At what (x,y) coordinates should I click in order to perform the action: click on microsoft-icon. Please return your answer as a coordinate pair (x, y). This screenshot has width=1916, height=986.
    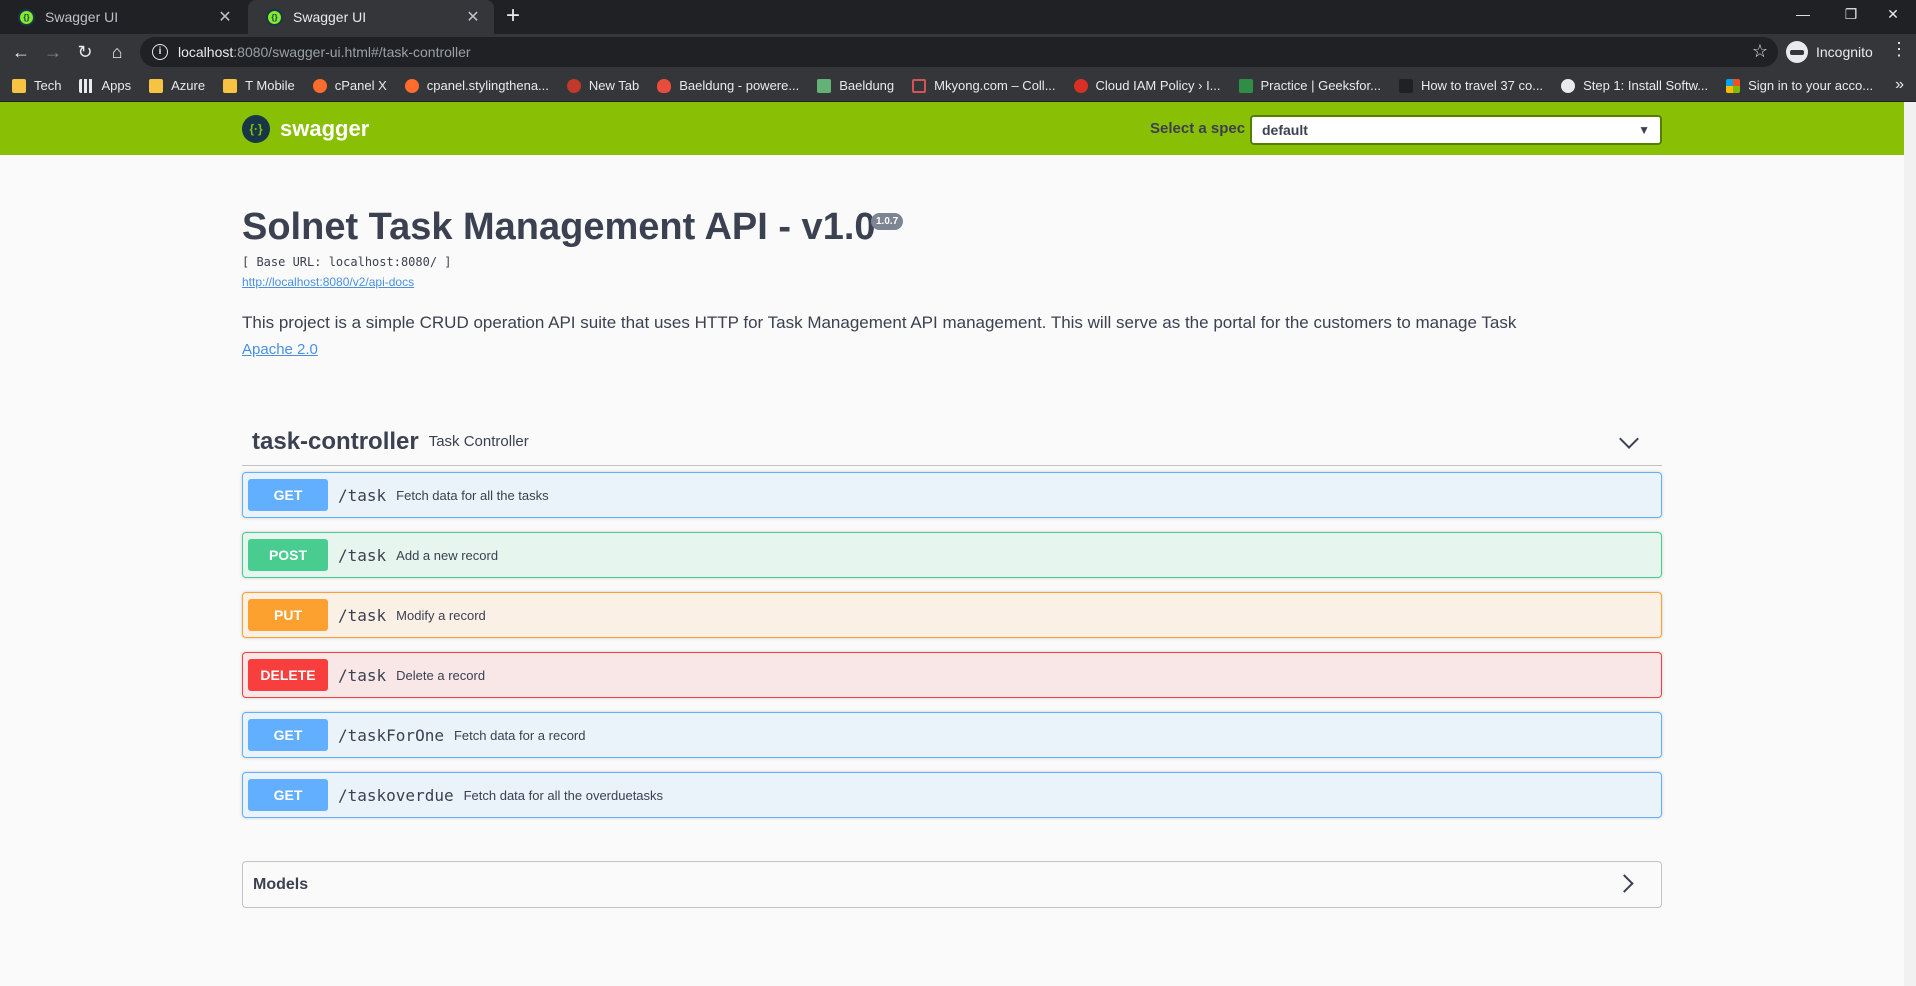
    Looking at the image, I should click on (1733, 85).